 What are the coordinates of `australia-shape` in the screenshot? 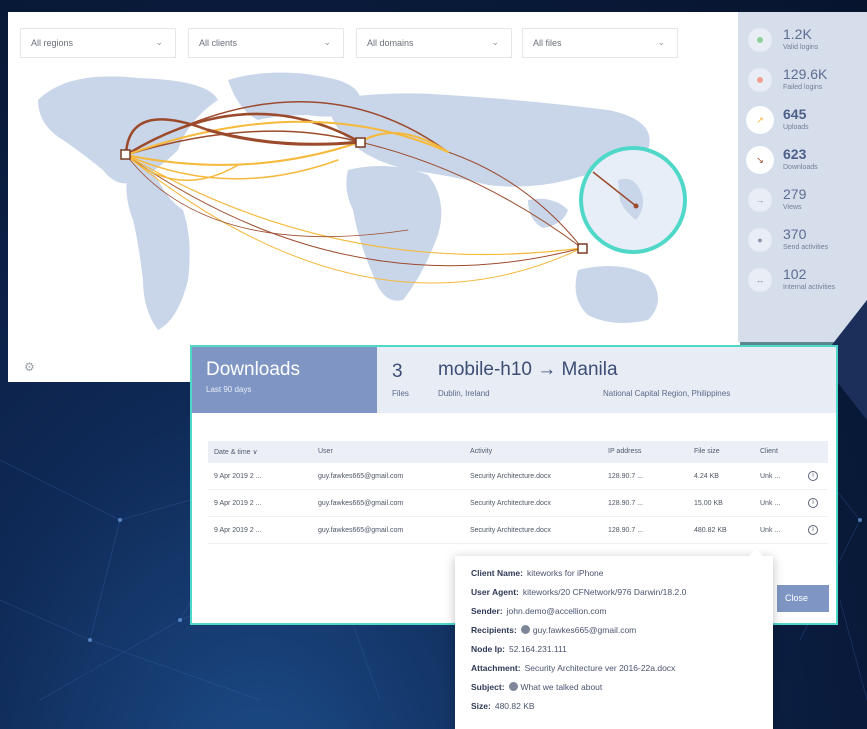 It's located at (616, 295).